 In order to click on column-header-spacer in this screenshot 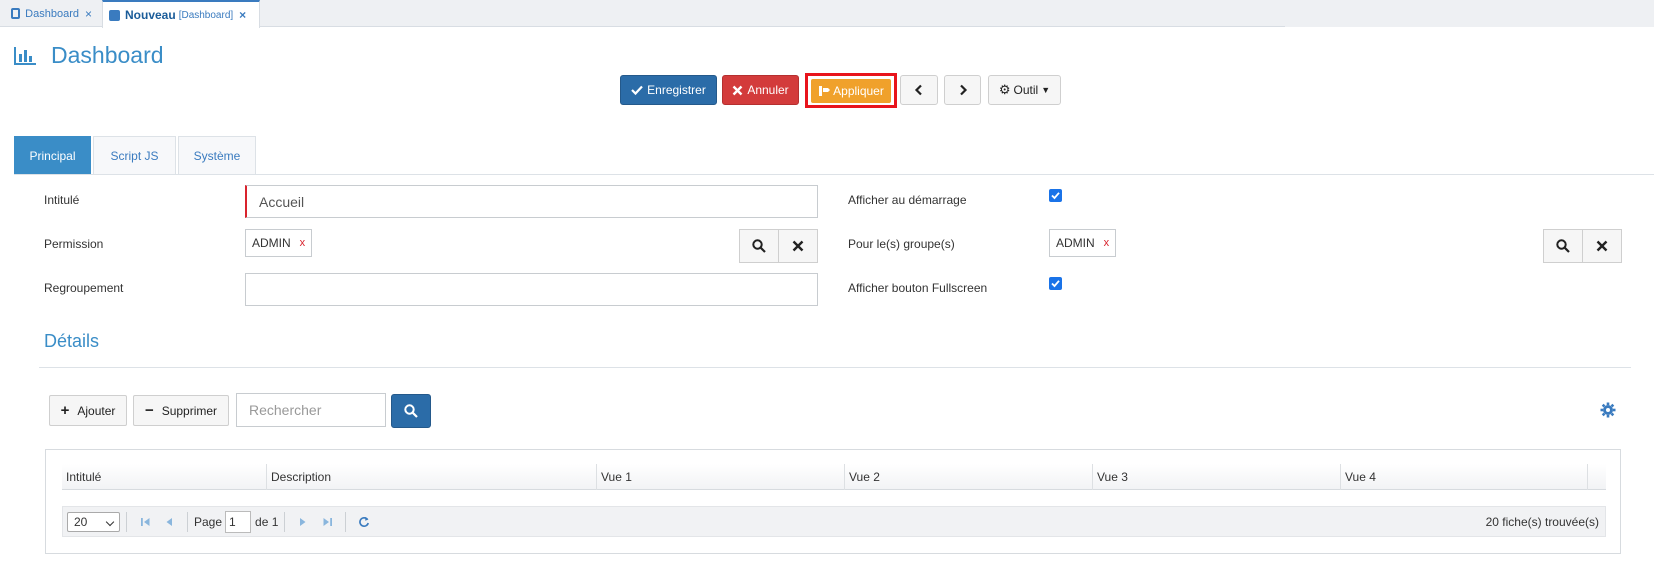, I will do `click(1597, 477)`.